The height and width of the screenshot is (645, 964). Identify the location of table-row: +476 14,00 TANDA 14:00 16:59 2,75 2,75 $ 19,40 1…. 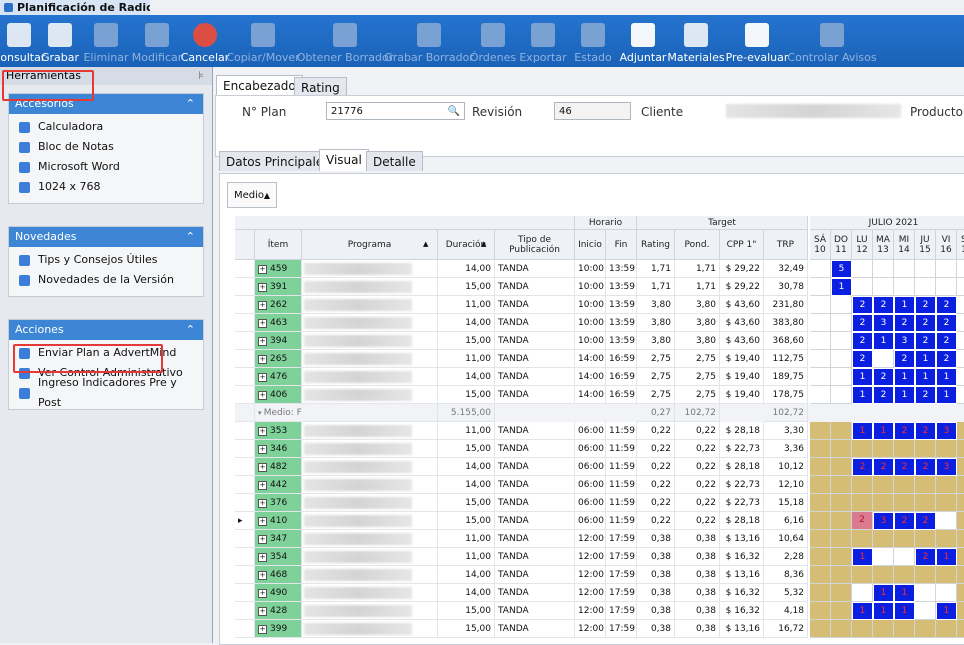
(599, 377).